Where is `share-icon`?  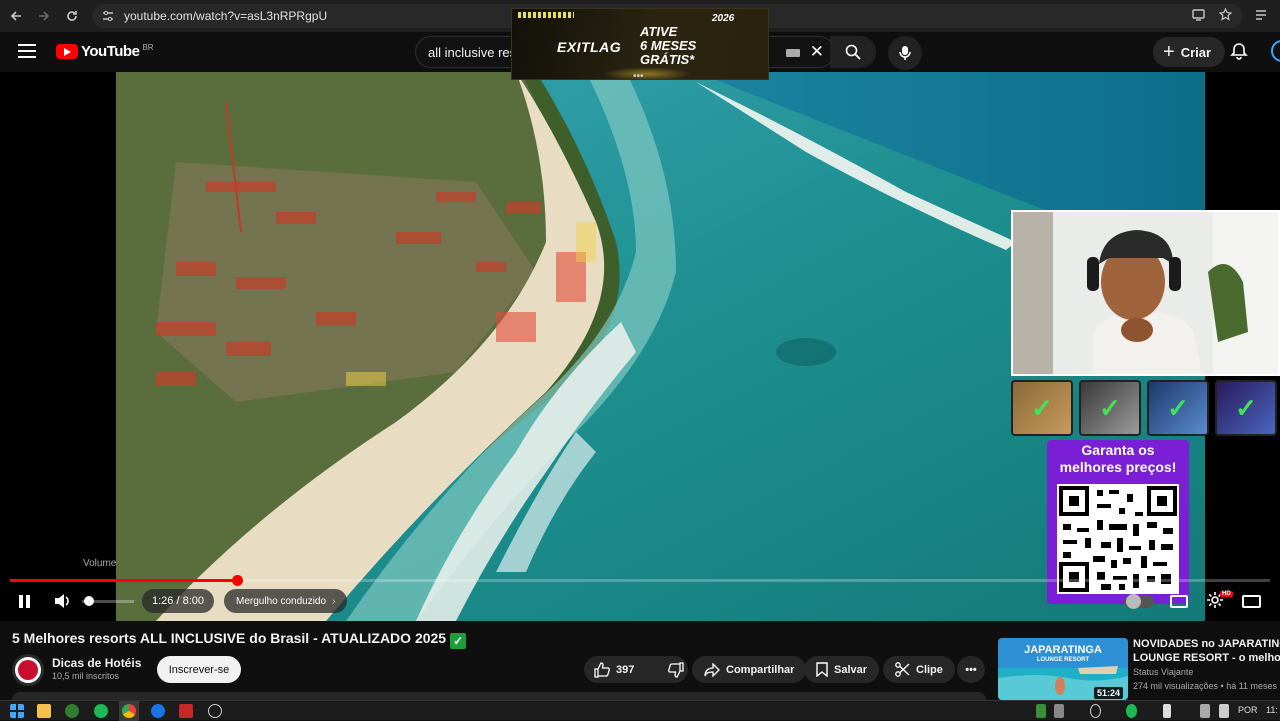
share-icon is located at coordinates (712, 669).